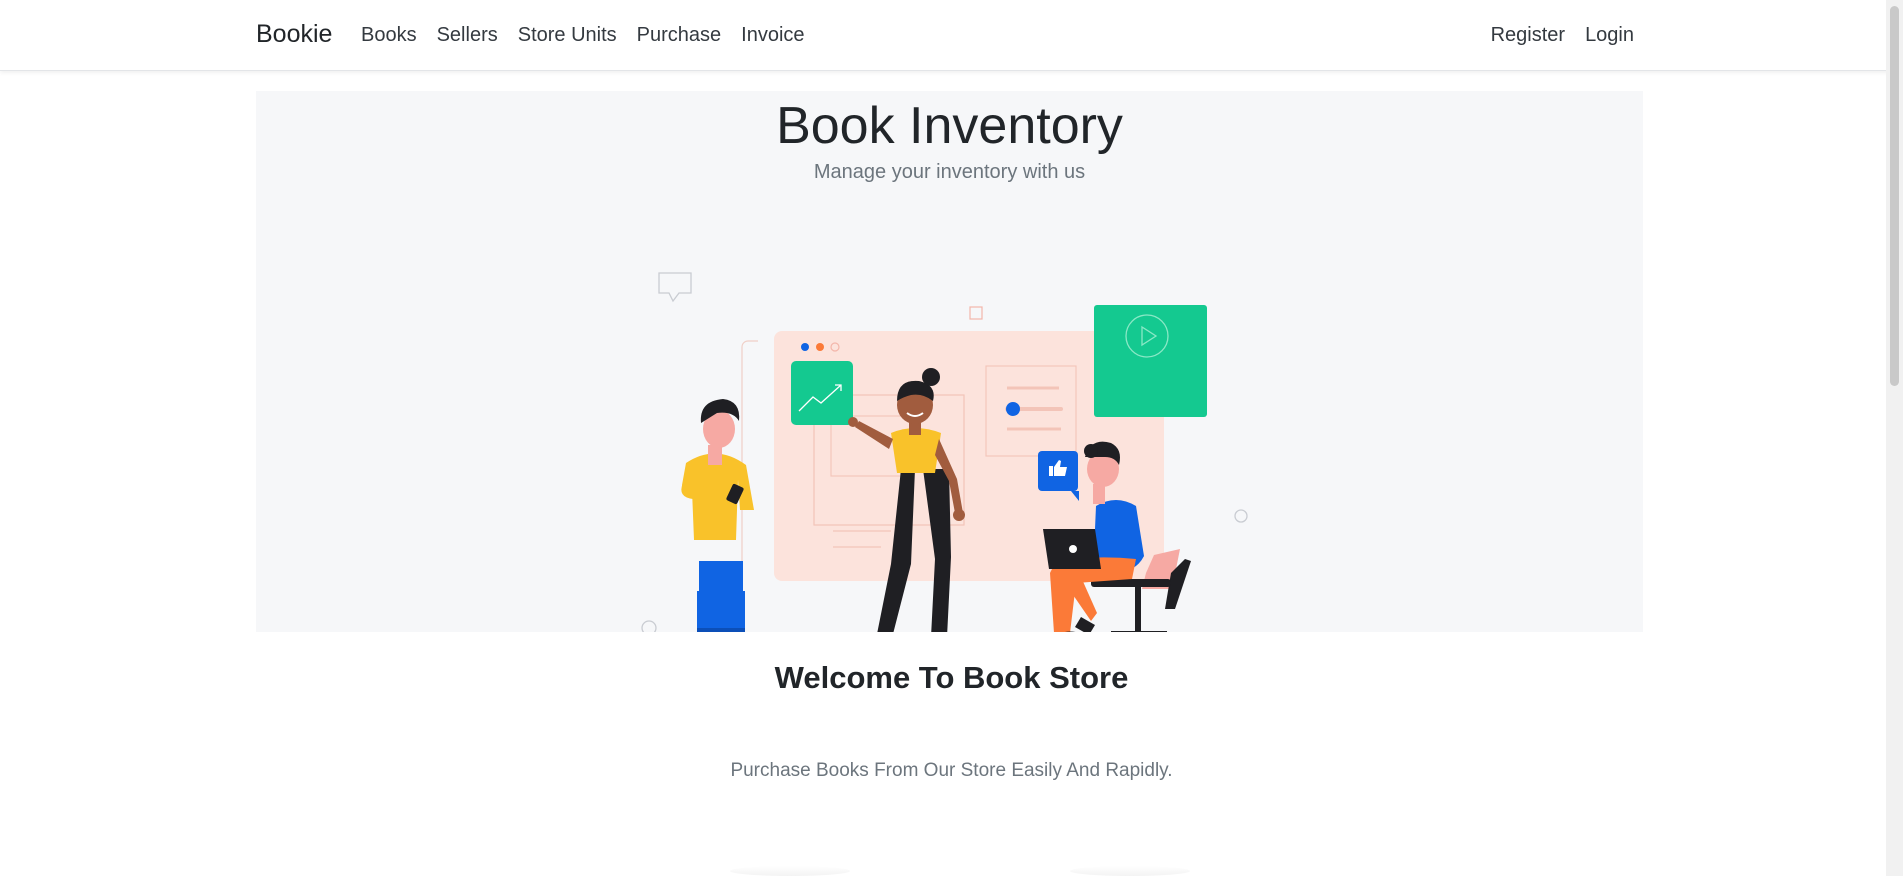  Describe the element at coordinates (567, 35) in the screenshot. I see `nav-link-store-units: Store Units` at that location.